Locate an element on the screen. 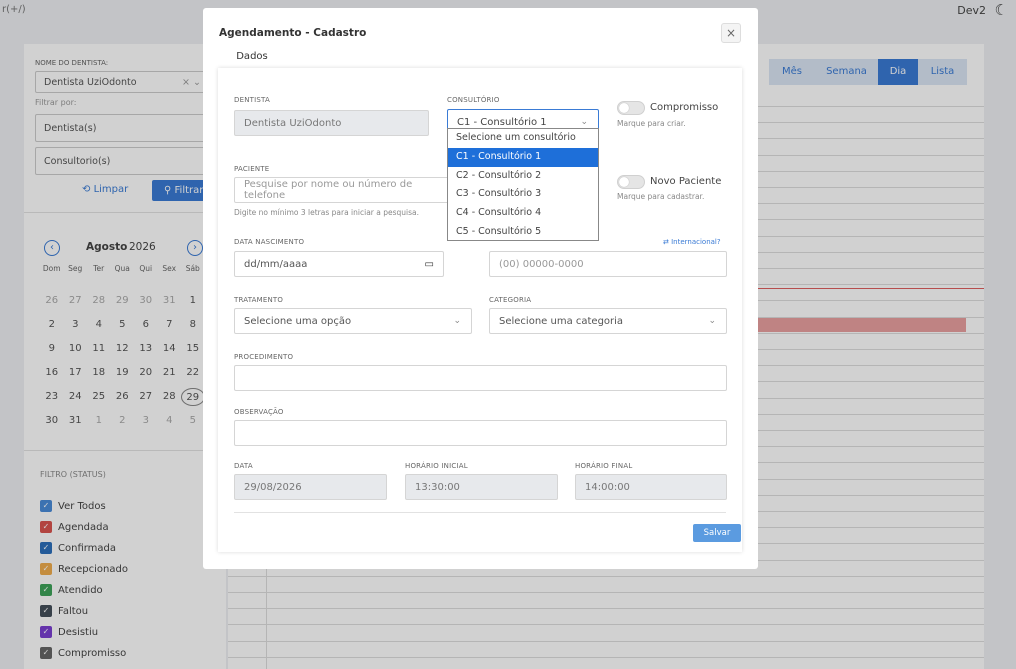 The width and height of the screenshot is (1016, 669). category-select: Selecione uma categoria ⌄ is located at coordinates (608, 321).